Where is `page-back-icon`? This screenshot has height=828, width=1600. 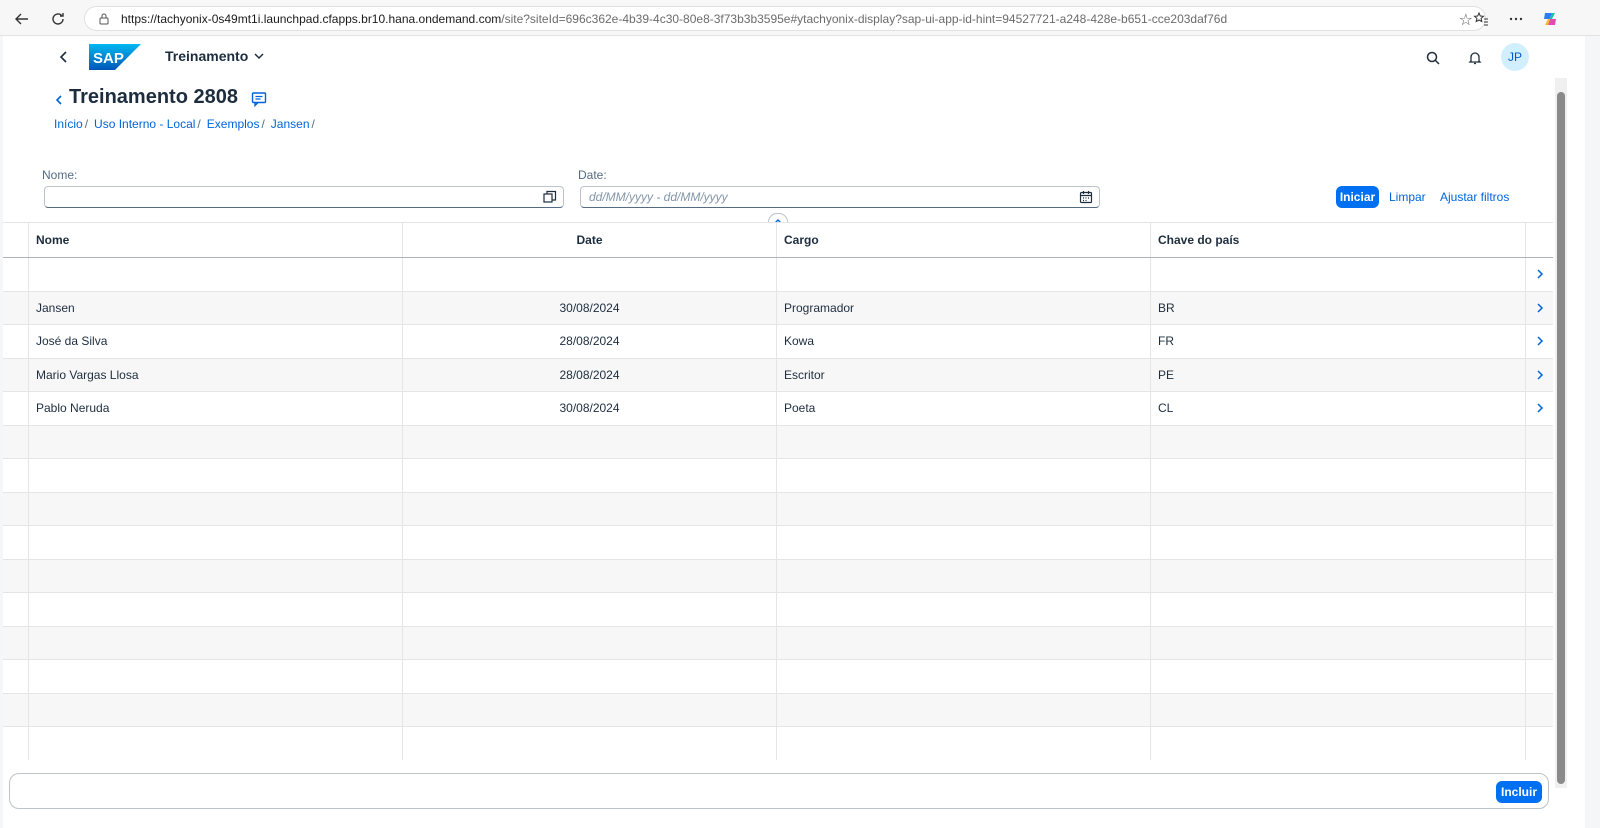 page-back-icon is located at coordinates (59, 100).